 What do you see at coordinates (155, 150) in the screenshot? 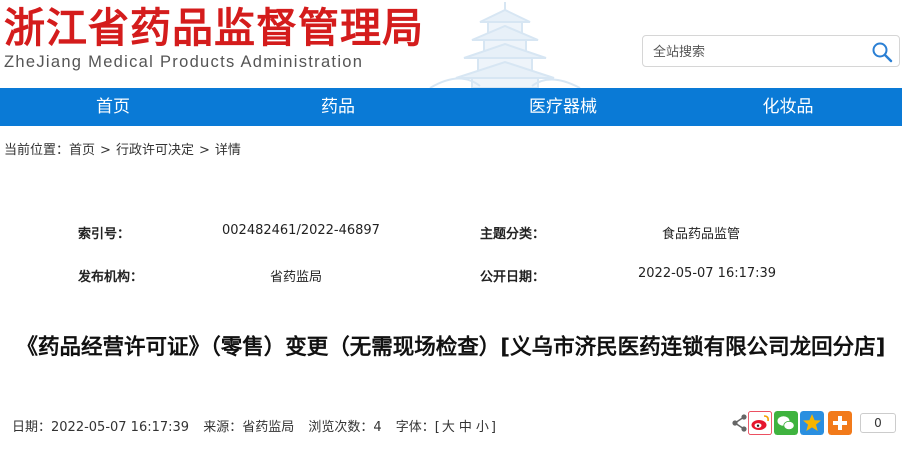
I see `breadcrumb-category-link: 行政许可决定` at bounding box center [155, 150].